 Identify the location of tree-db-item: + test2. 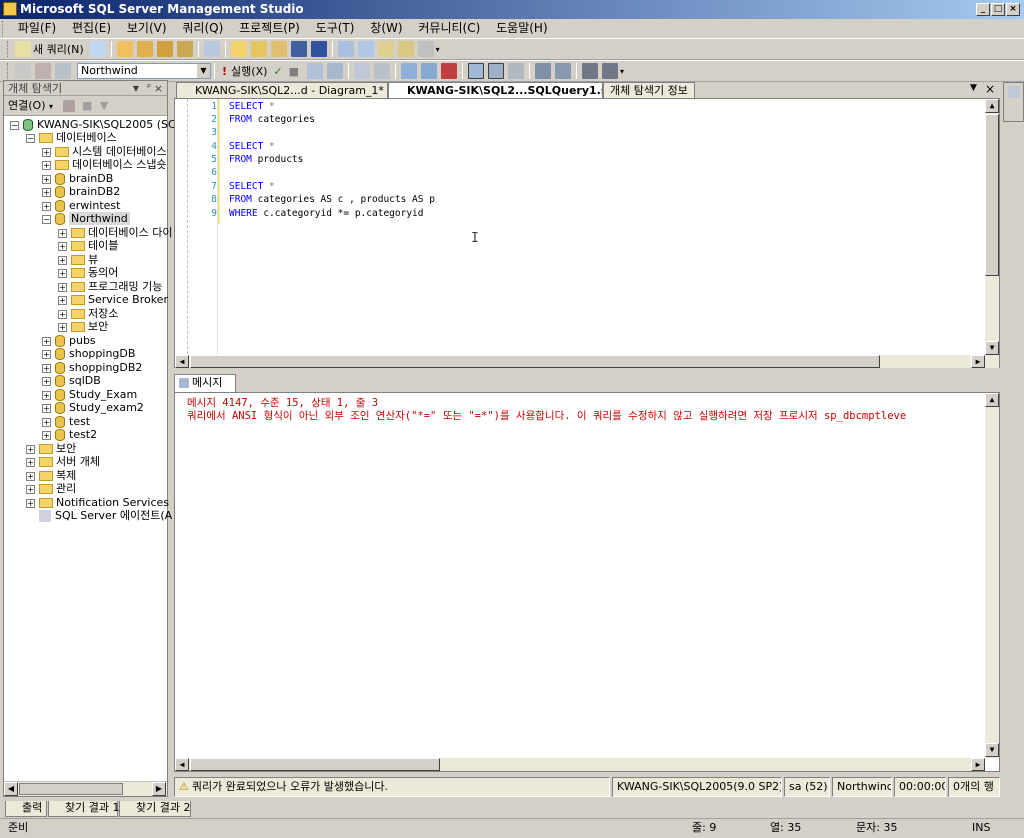
(69, 434).